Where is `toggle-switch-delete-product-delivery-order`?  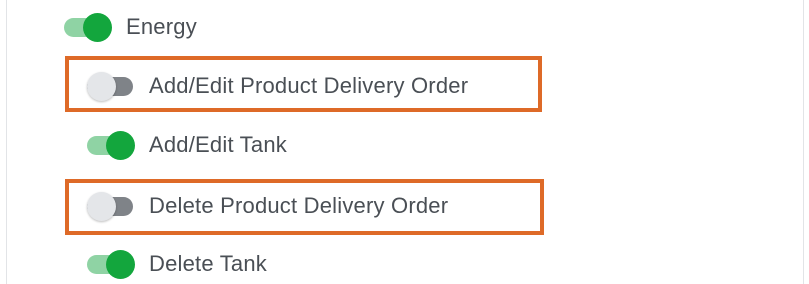 toggle-switch-delete-product-delivery-order is located at coordinates (111, 206).